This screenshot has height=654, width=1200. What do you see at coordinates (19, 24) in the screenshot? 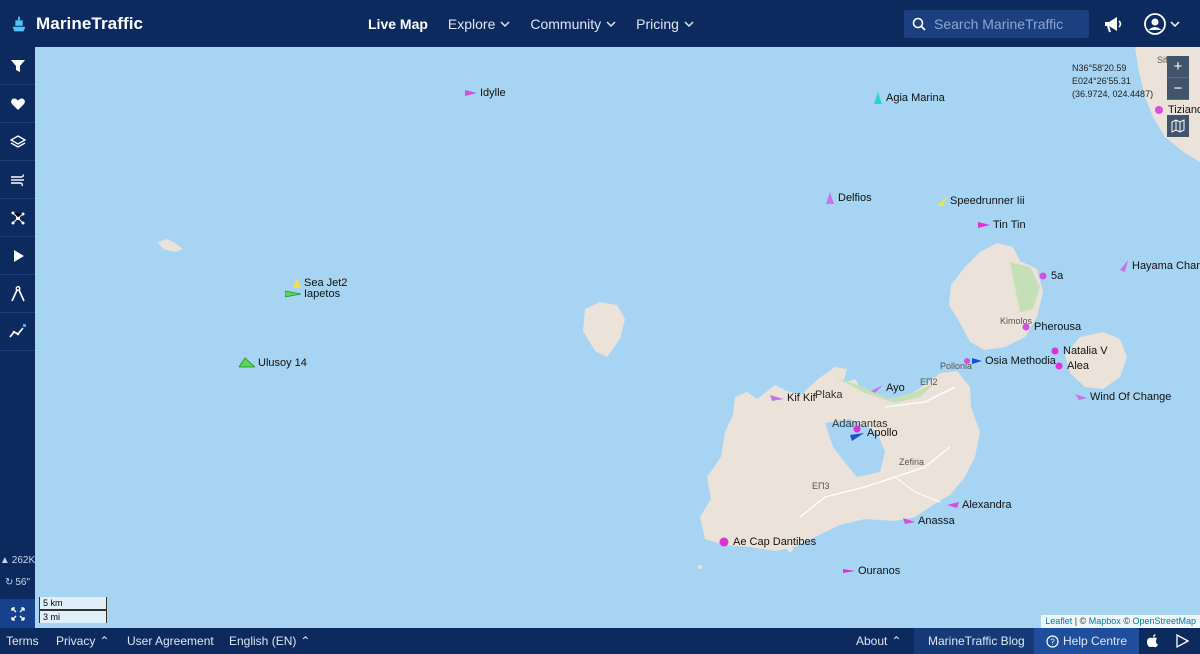
I see `ship-logo-icon` at bounding box center [19, 24].